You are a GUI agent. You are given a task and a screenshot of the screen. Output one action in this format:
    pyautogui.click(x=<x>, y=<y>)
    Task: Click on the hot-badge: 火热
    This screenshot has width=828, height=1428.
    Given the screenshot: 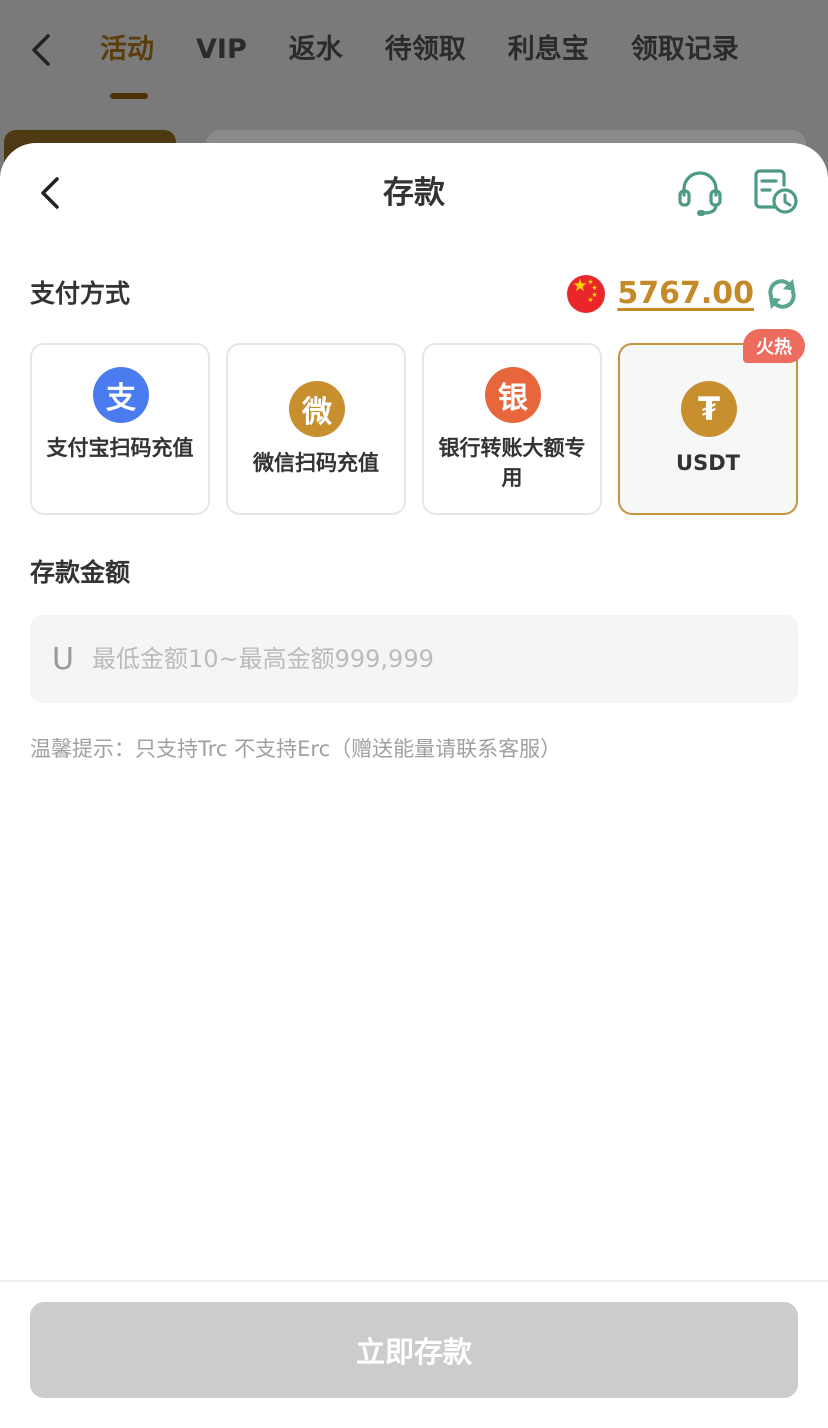 What is the action you would take?
    pyautogui.click(x=774, y=346)
    